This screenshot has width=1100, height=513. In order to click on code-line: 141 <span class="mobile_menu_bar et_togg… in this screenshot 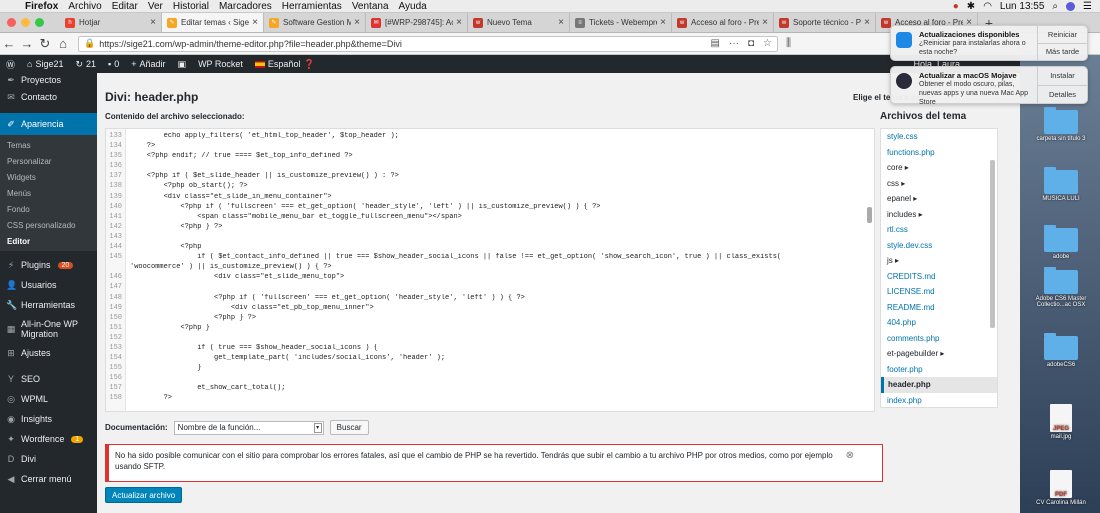, I will do `click(488, 218)`.